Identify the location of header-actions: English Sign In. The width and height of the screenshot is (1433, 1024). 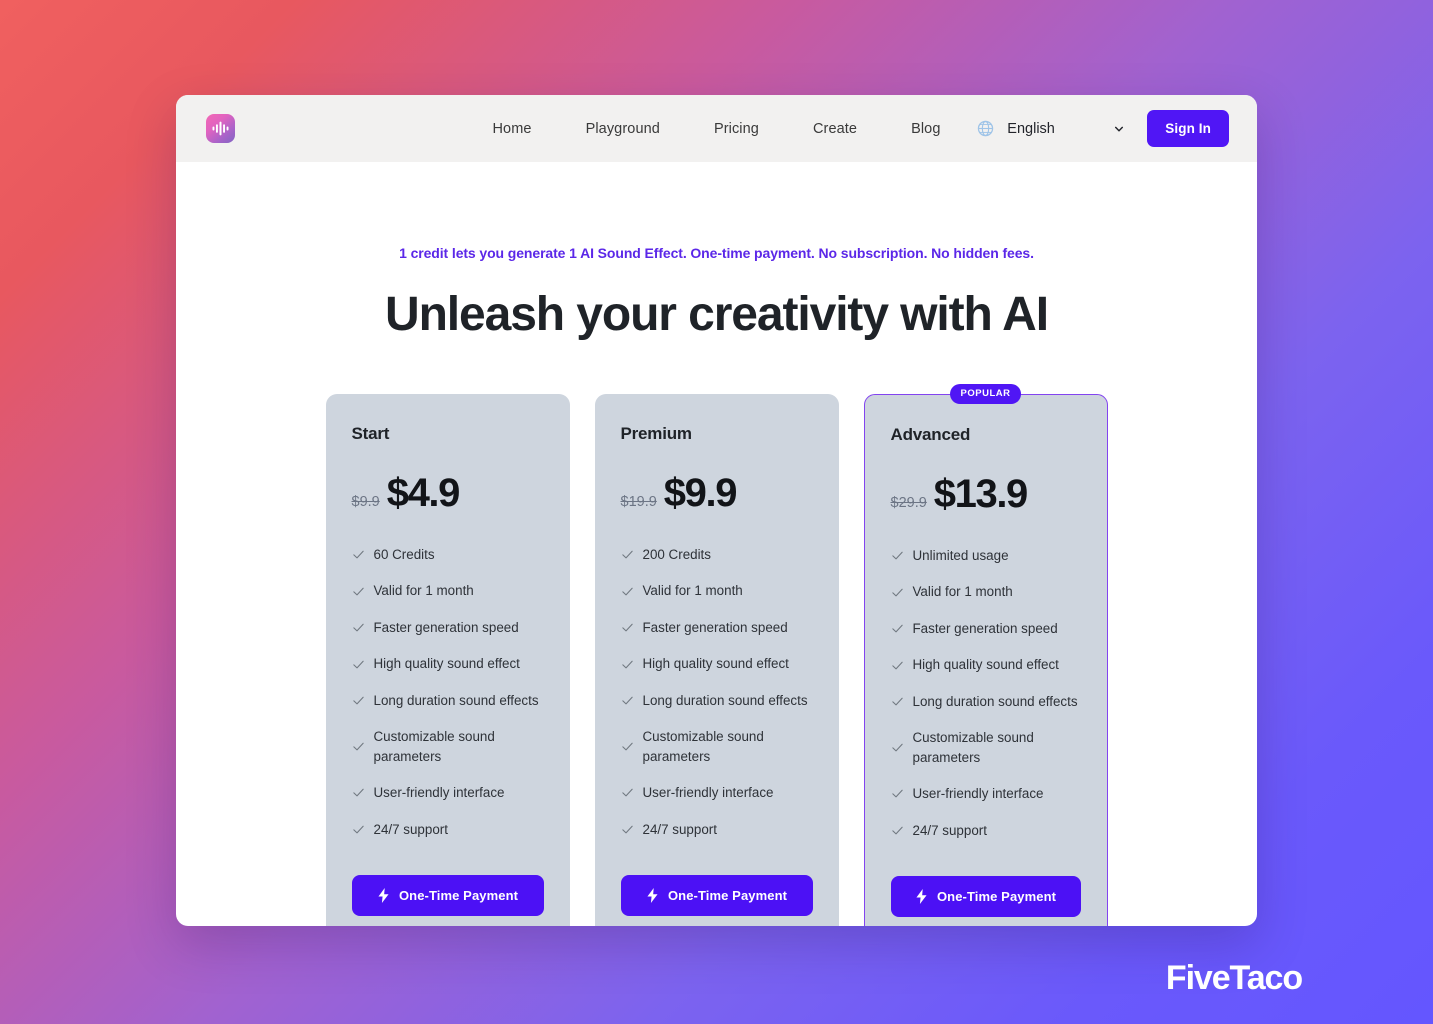
(1103, 128).